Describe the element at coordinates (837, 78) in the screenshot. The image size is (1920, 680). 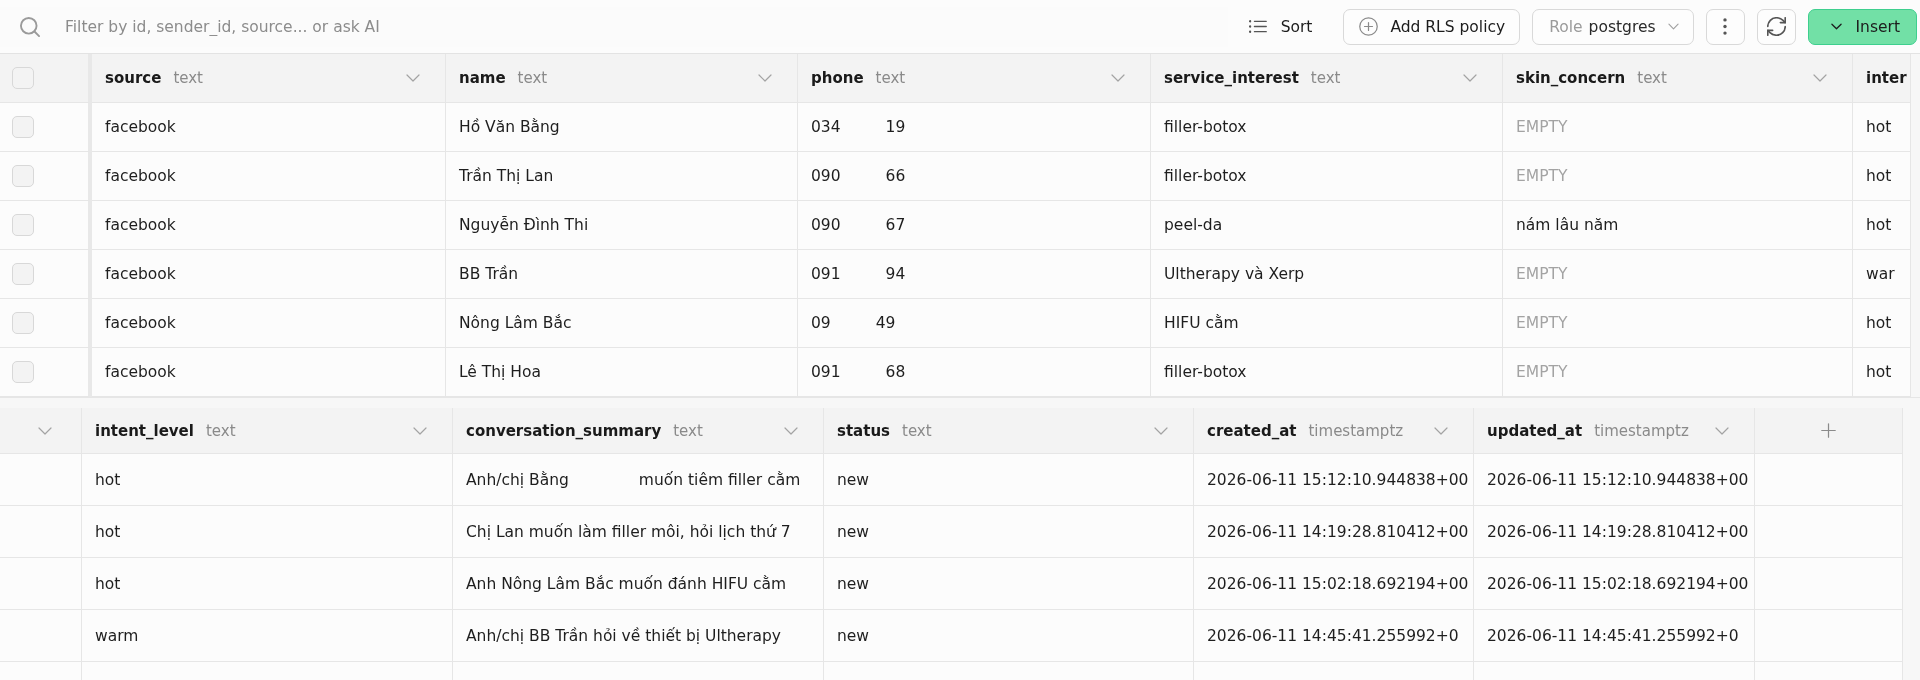
I see `column-name: phone` at that location.